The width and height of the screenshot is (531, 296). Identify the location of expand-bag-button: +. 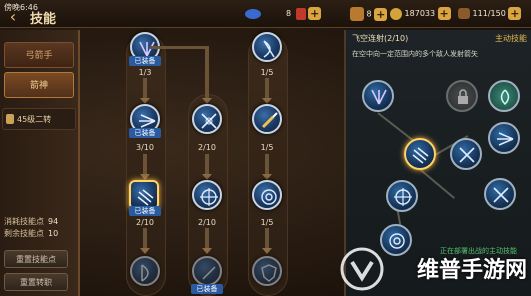
(515, 13).